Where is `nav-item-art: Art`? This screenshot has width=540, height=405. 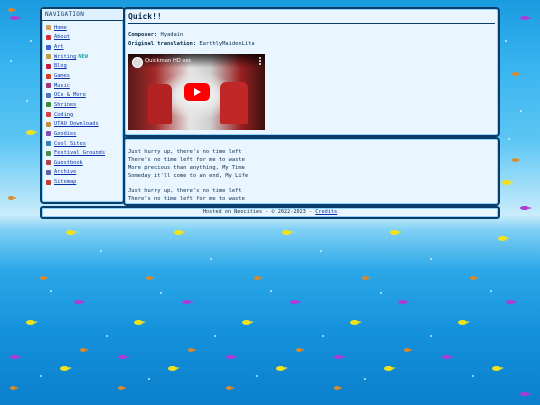
nav-item-art: Art is located at coordinates (84, 47).